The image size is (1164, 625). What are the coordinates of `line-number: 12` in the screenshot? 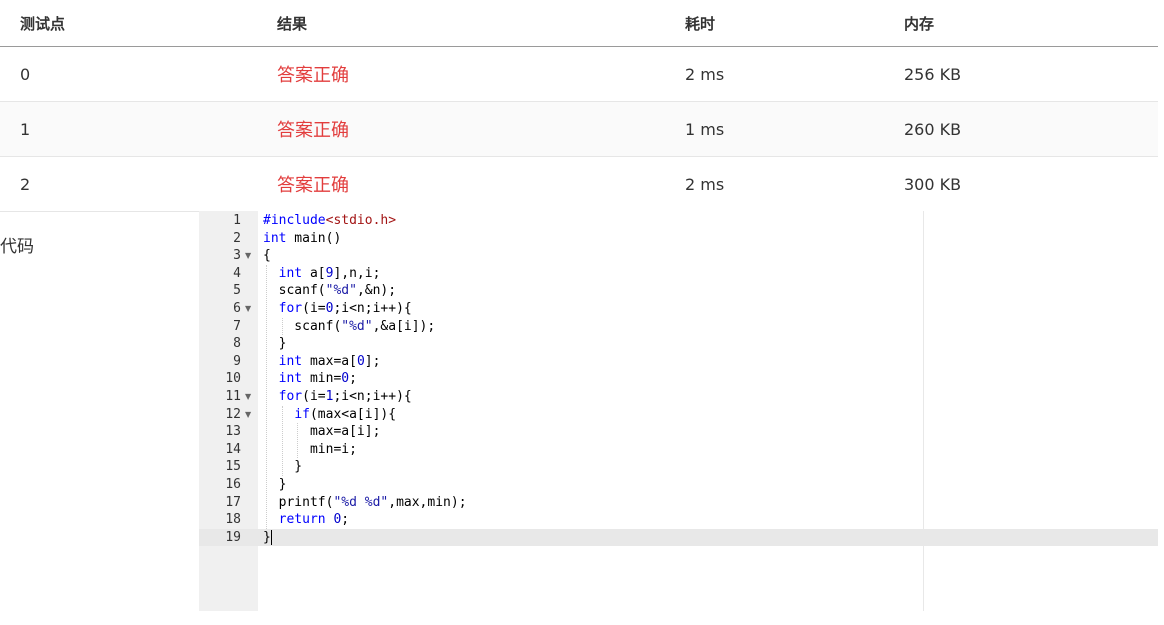 It's located at (233, 414).